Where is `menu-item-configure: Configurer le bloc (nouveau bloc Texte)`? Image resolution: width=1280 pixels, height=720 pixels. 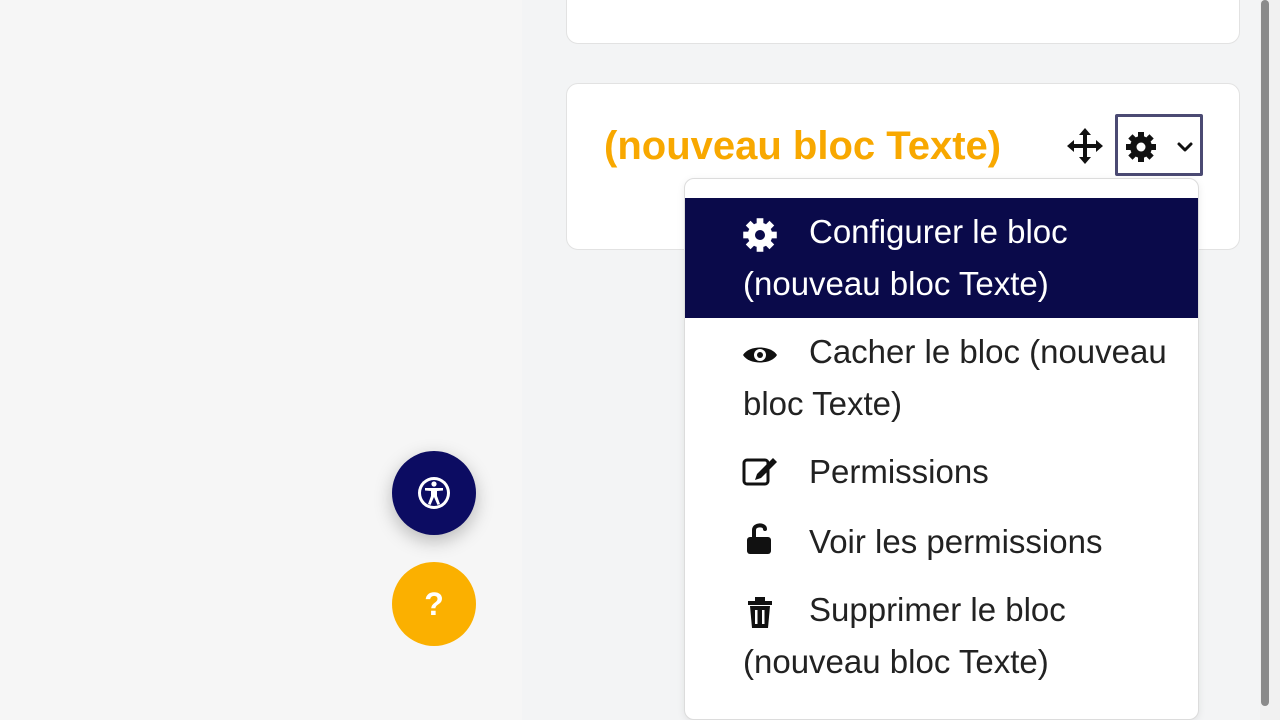
menu-item-configure: Configurer le bloc (nouveau bloc Texte) is located at coordinates (941, 258).